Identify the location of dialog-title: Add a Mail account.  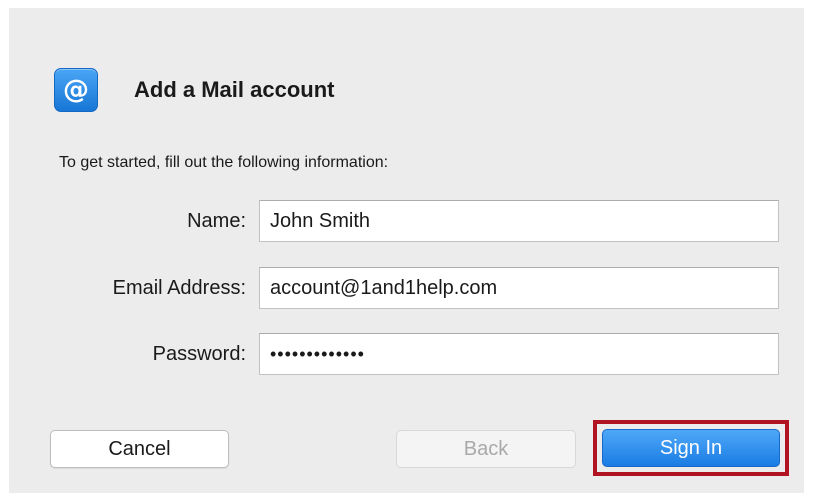
(234, 89).